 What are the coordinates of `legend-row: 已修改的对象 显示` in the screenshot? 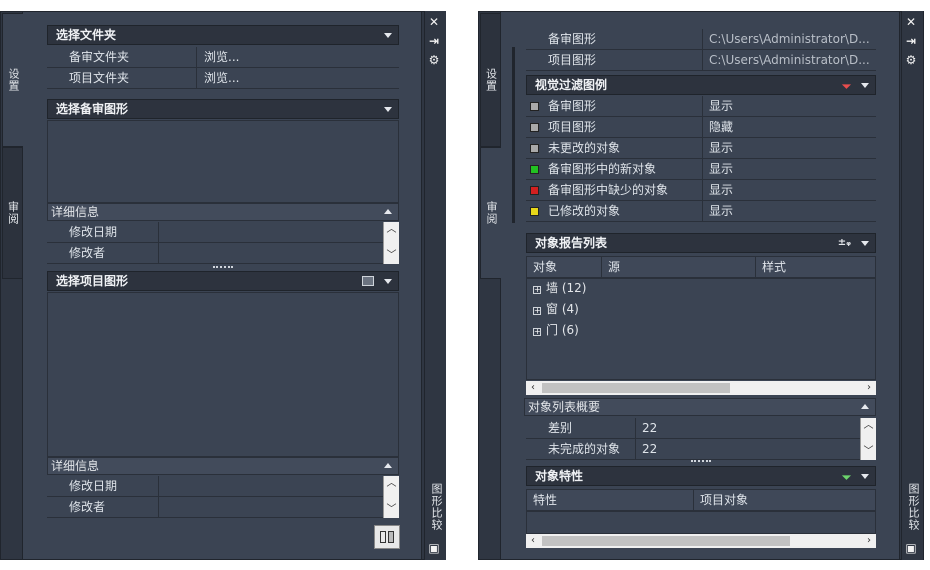 It's located at (701, 211).